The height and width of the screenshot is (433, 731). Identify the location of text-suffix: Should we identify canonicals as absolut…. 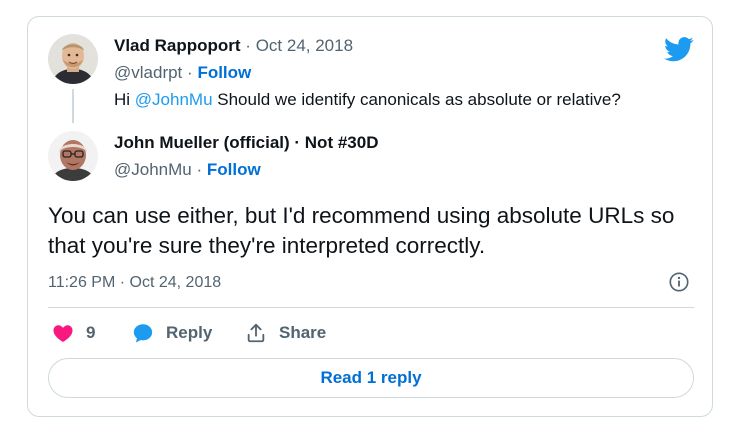
(416, 99).